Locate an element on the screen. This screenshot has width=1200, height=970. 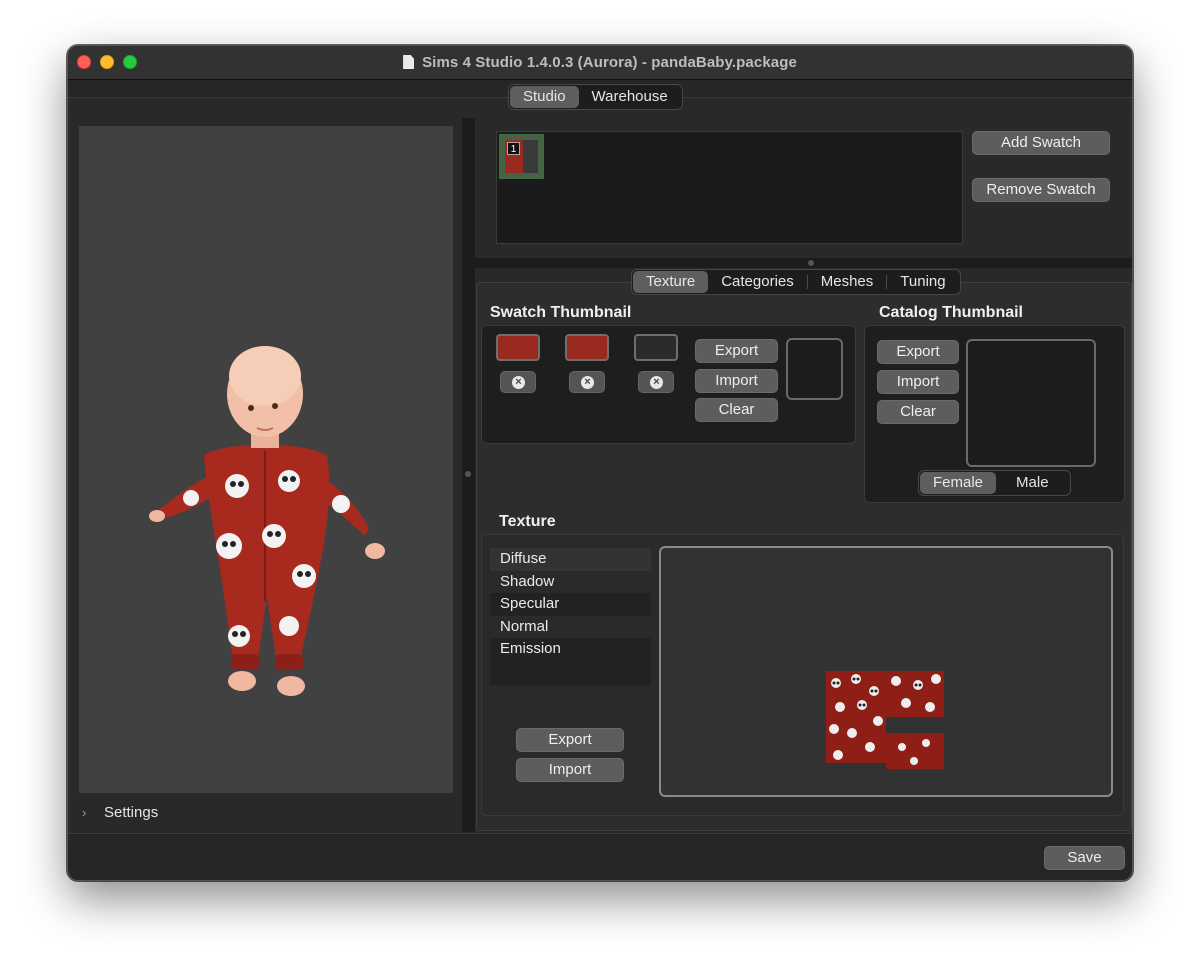
sim-model-render is located at coordinates (267, 521).